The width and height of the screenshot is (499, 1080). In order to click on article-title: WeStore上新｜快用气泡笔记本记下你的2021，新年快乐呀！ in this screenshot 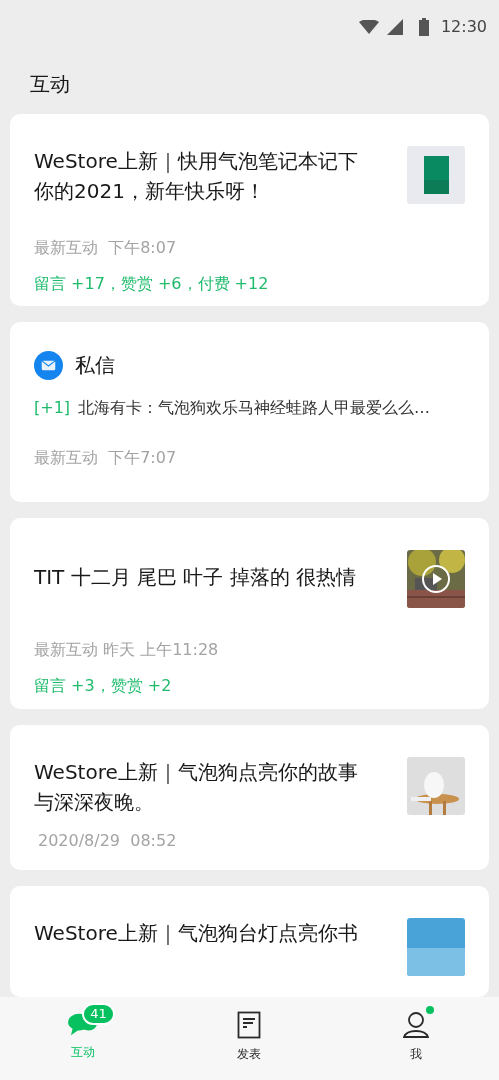, I will do `click(196, 176)`.